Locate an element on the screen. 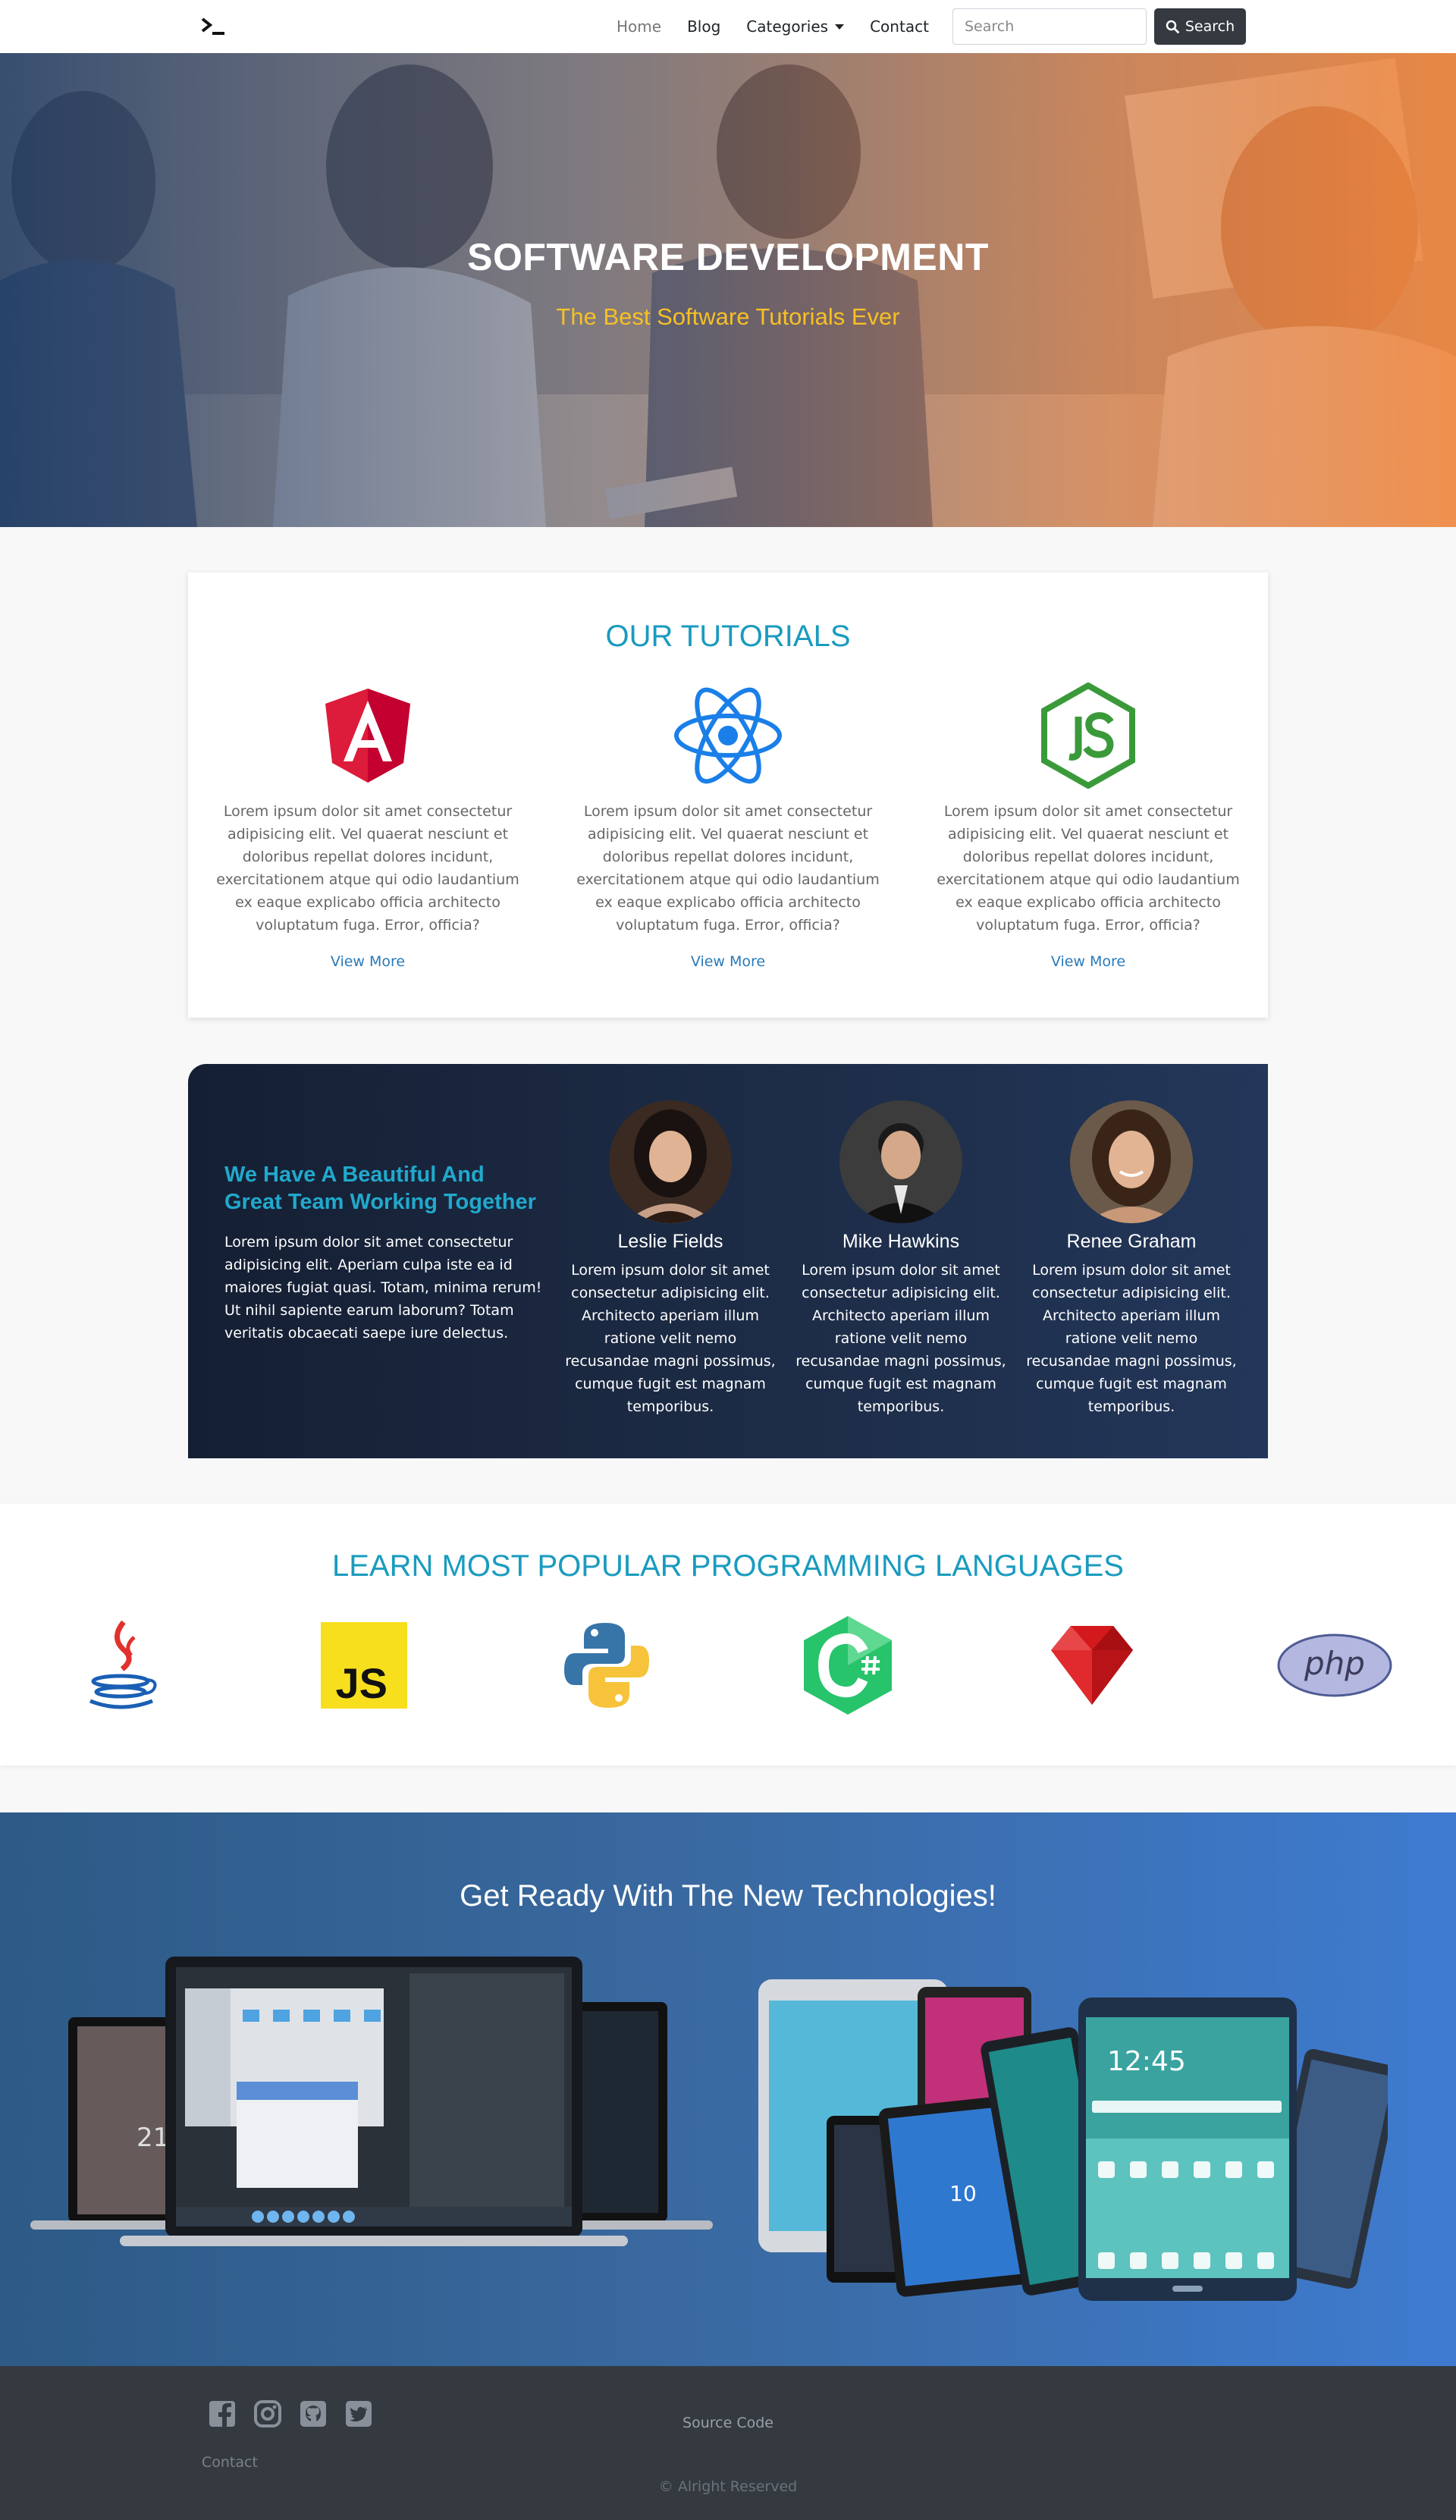 The height and width of the screenshot is (2520, 1456). member-name: Leslie Fields is located at coordinates (670, 1241).